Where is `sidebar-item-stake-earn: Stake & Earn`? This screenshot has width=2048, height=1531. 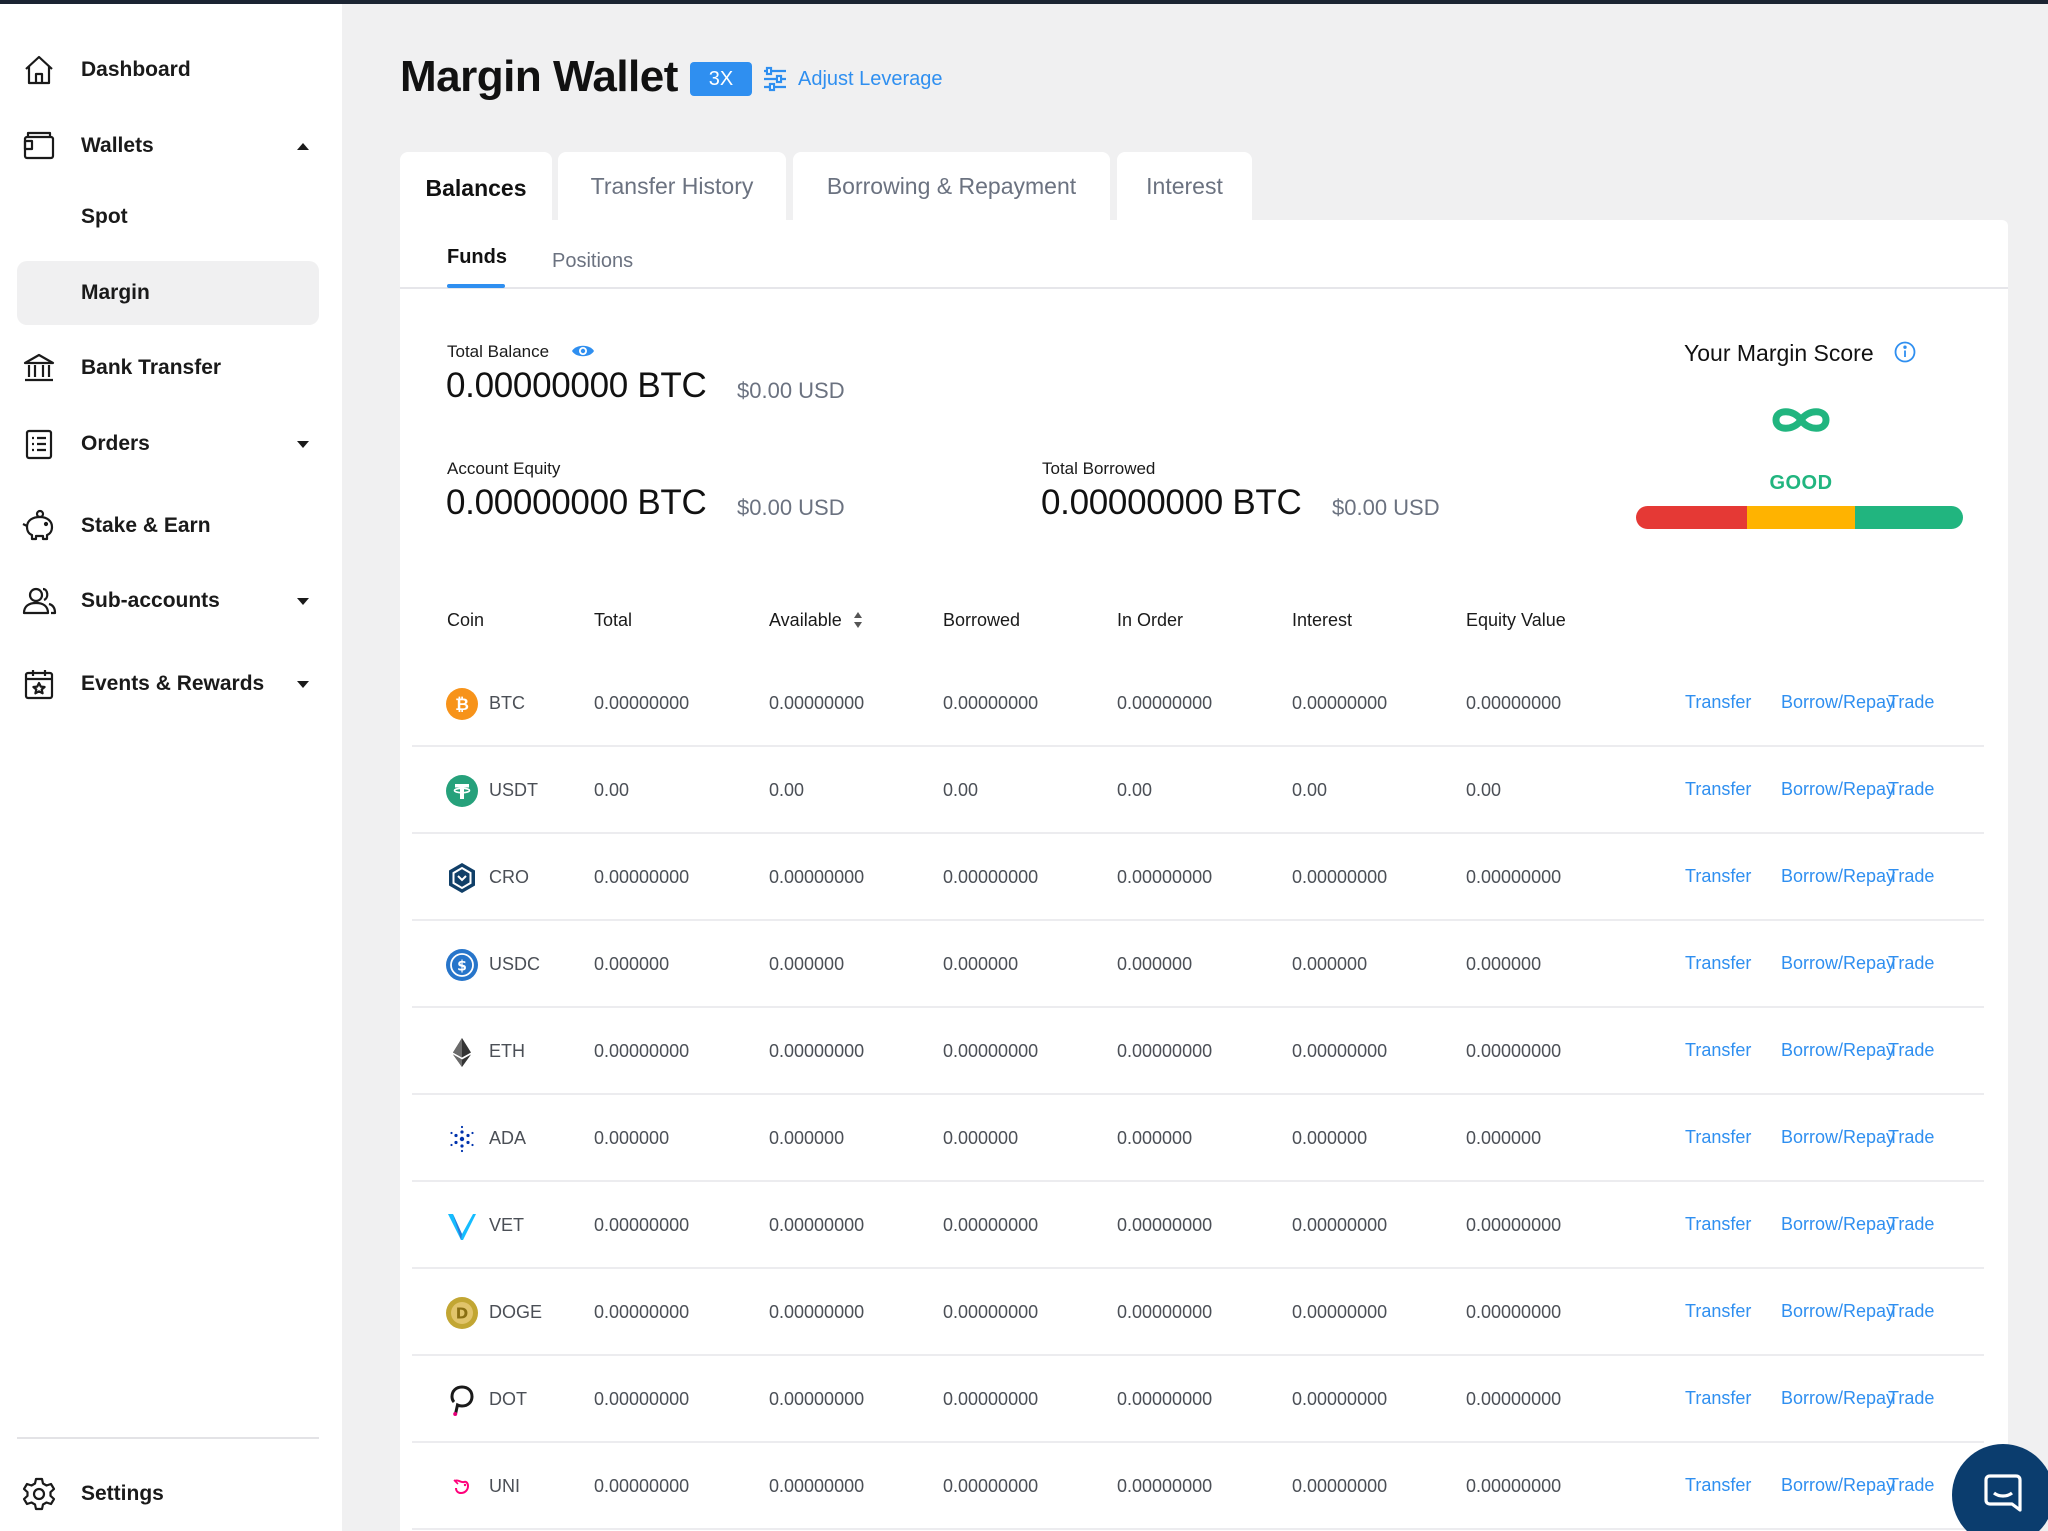 sidebar-item-stake-earn: Stake & Earn is located at coordinates (168, 526).